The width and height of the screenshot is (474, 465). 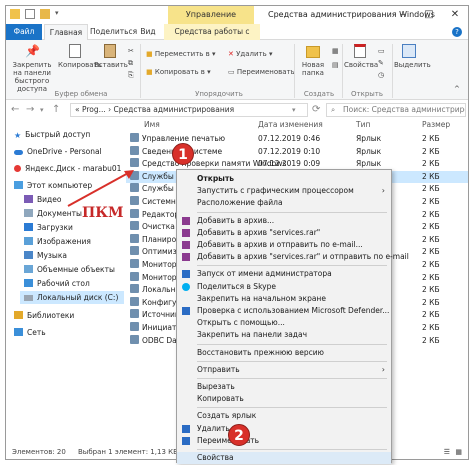 I want to click on cut-icon: ✂, so click(x=131, y=51).